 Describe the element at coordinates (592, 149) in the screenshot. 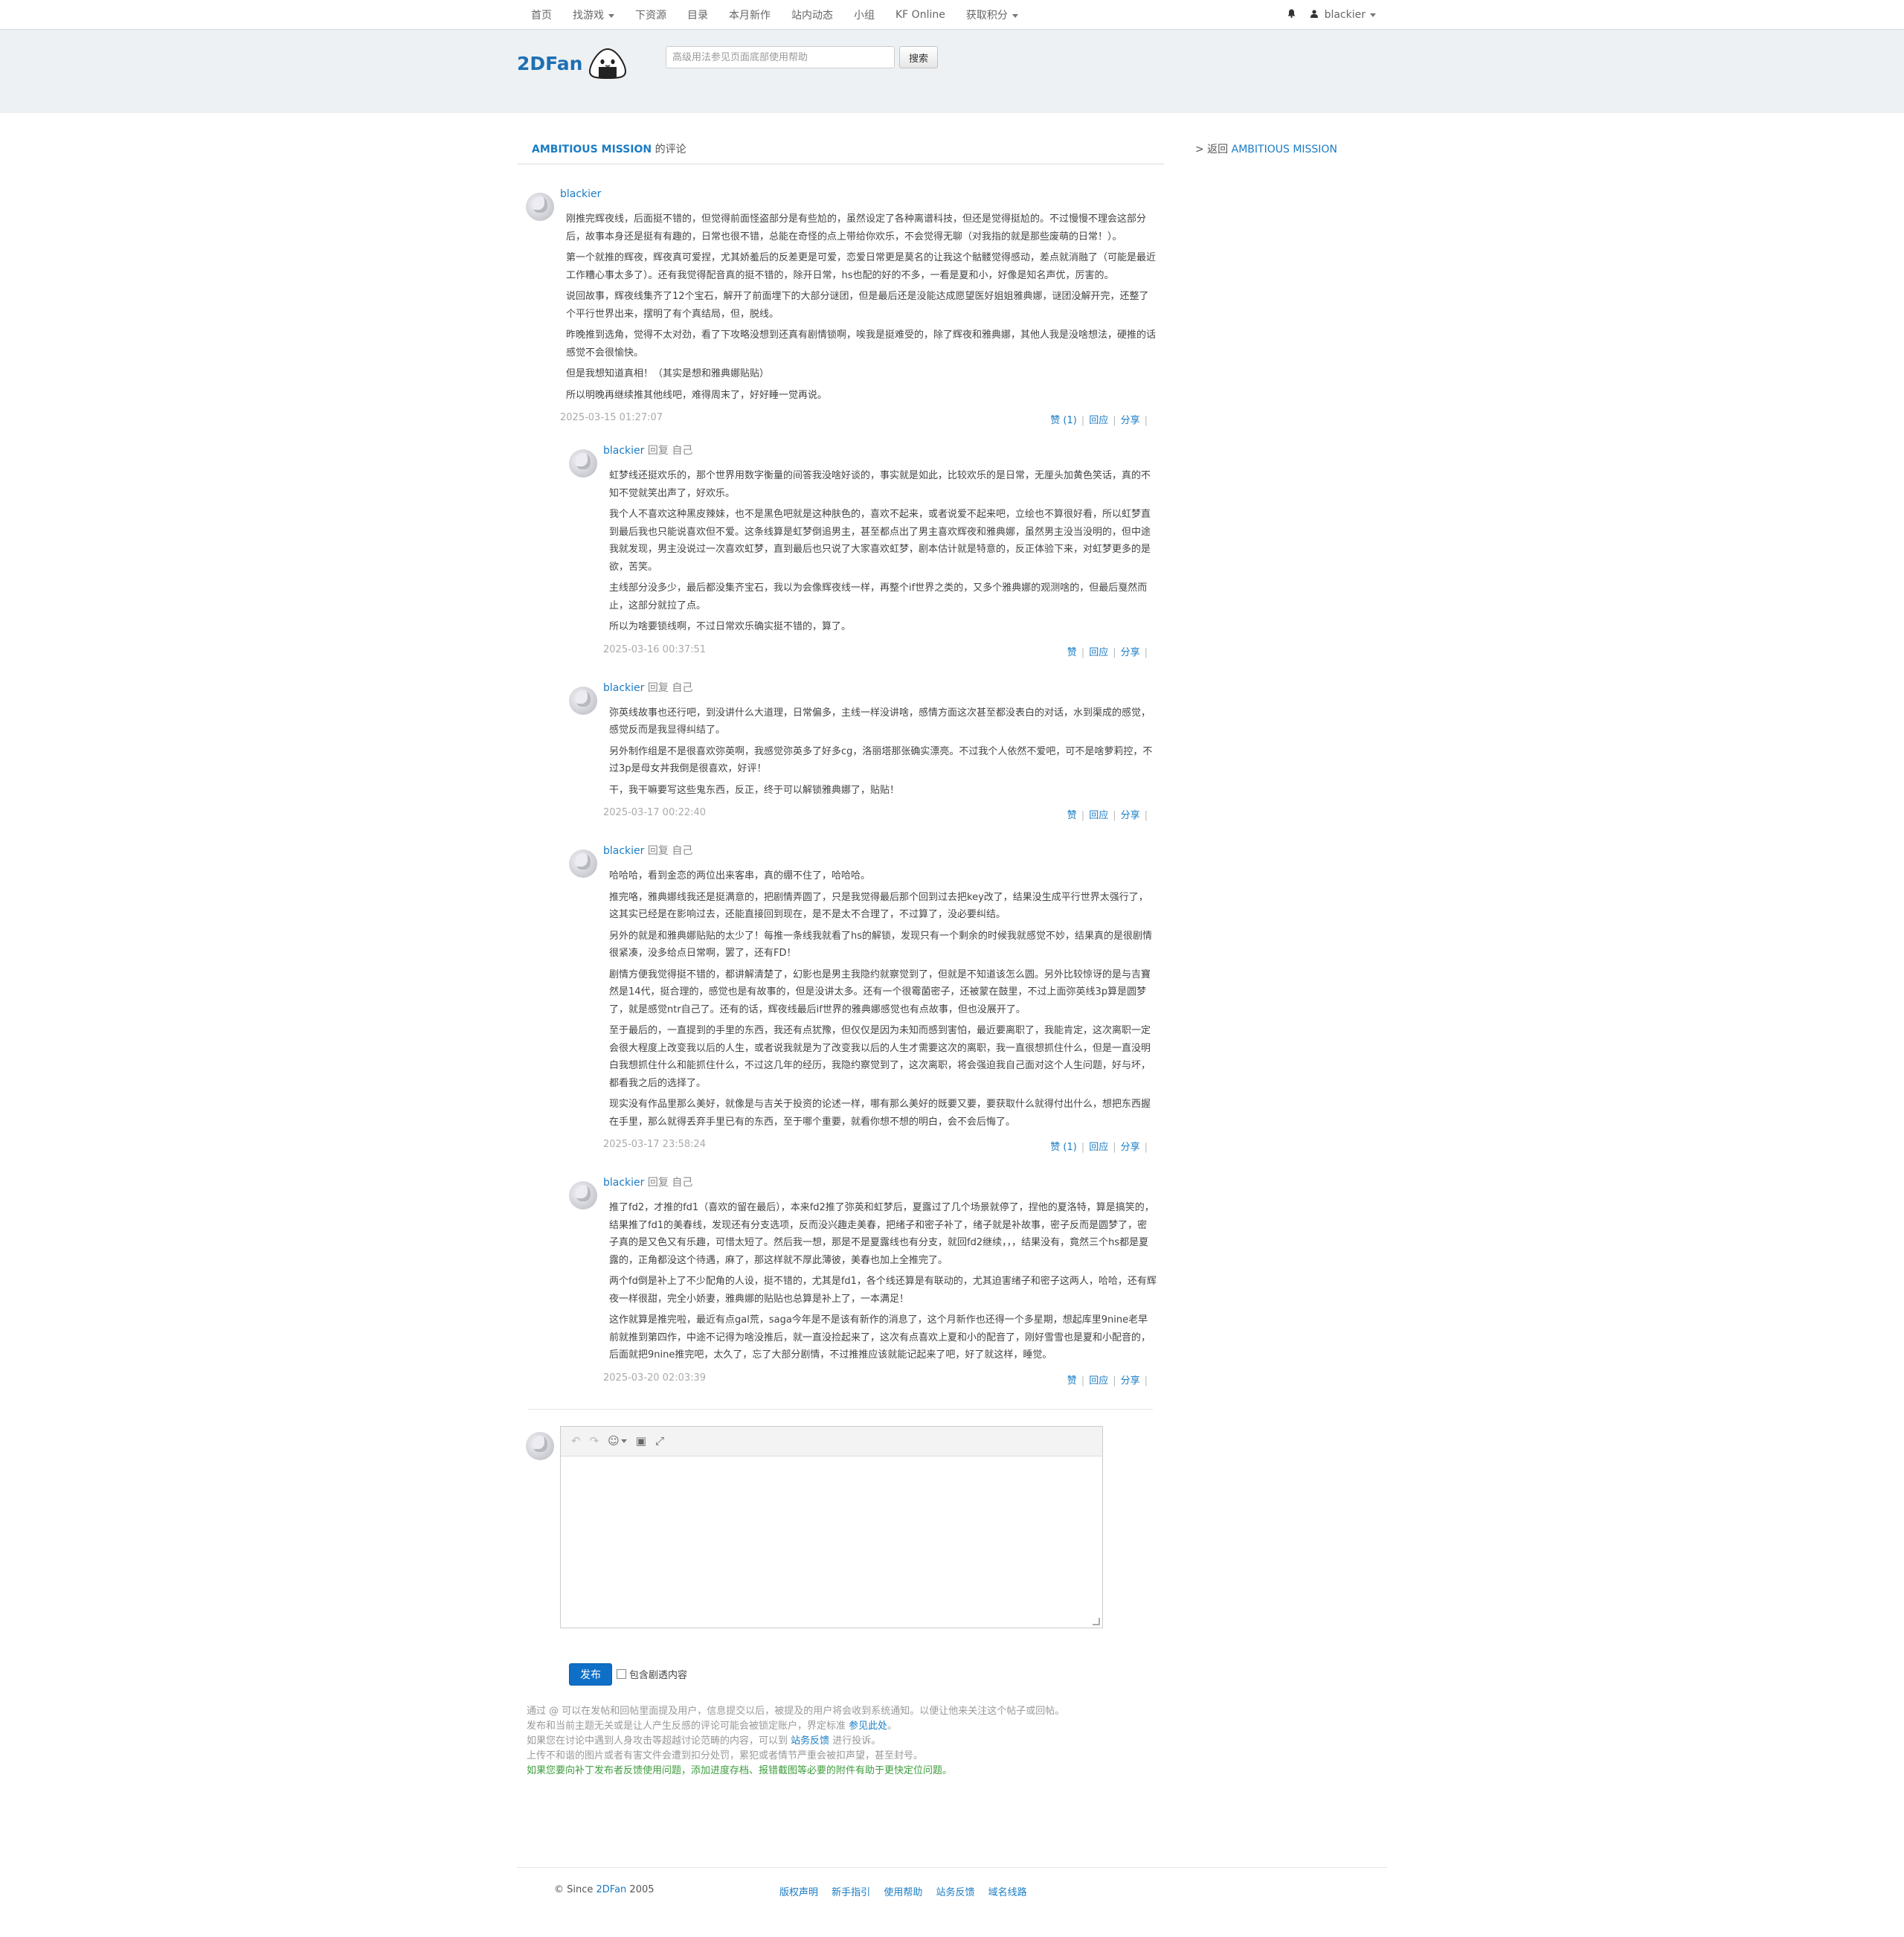

I see `game-title-link: AMBITIOUS MISSION` at that location.